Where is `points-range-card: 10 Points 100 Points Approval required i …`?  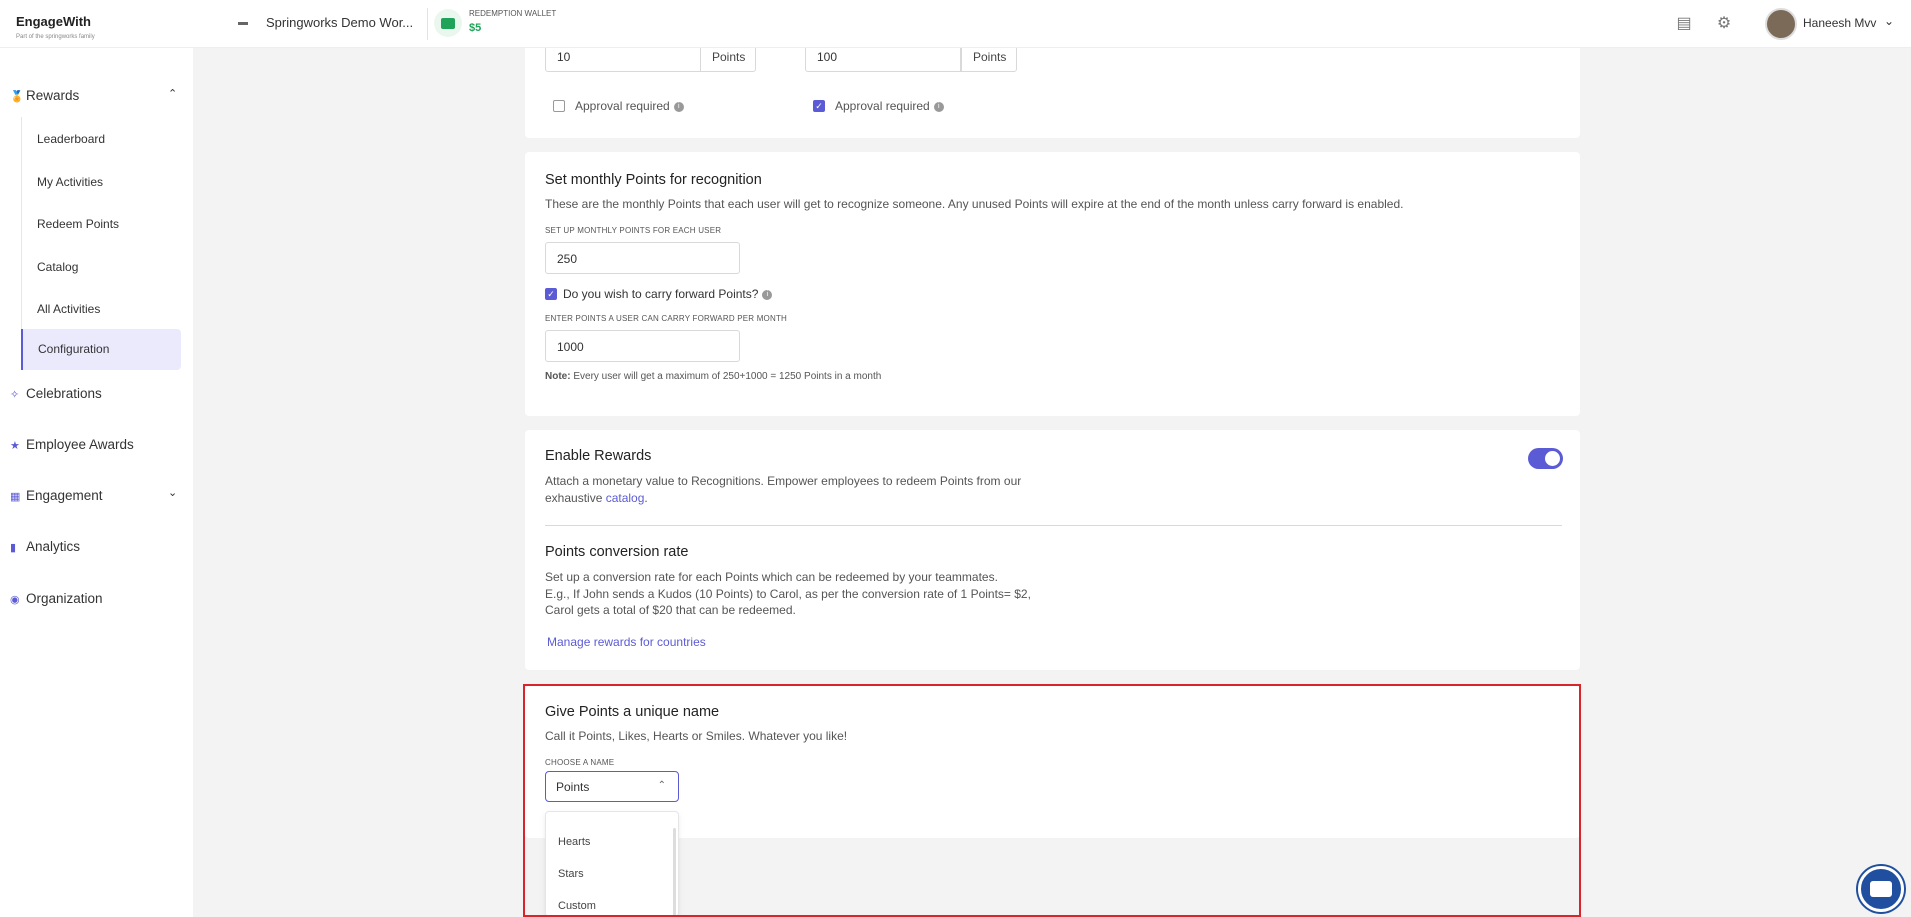 points-range-card: 10 Points 100 Points Approval required i … is located at coordinates (1052, 89).